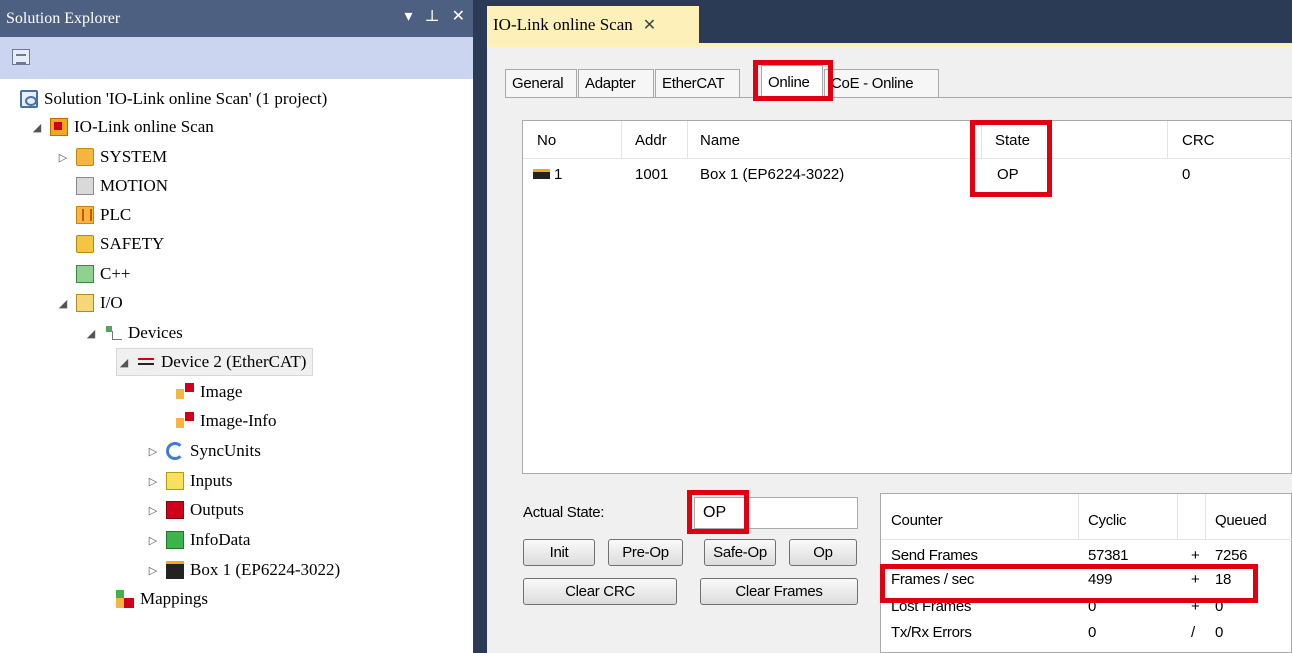  What do you see at coordinates (209, 392) in the screenshot?
I see `tree-item-image: Image` at bounding box center [209, 392].